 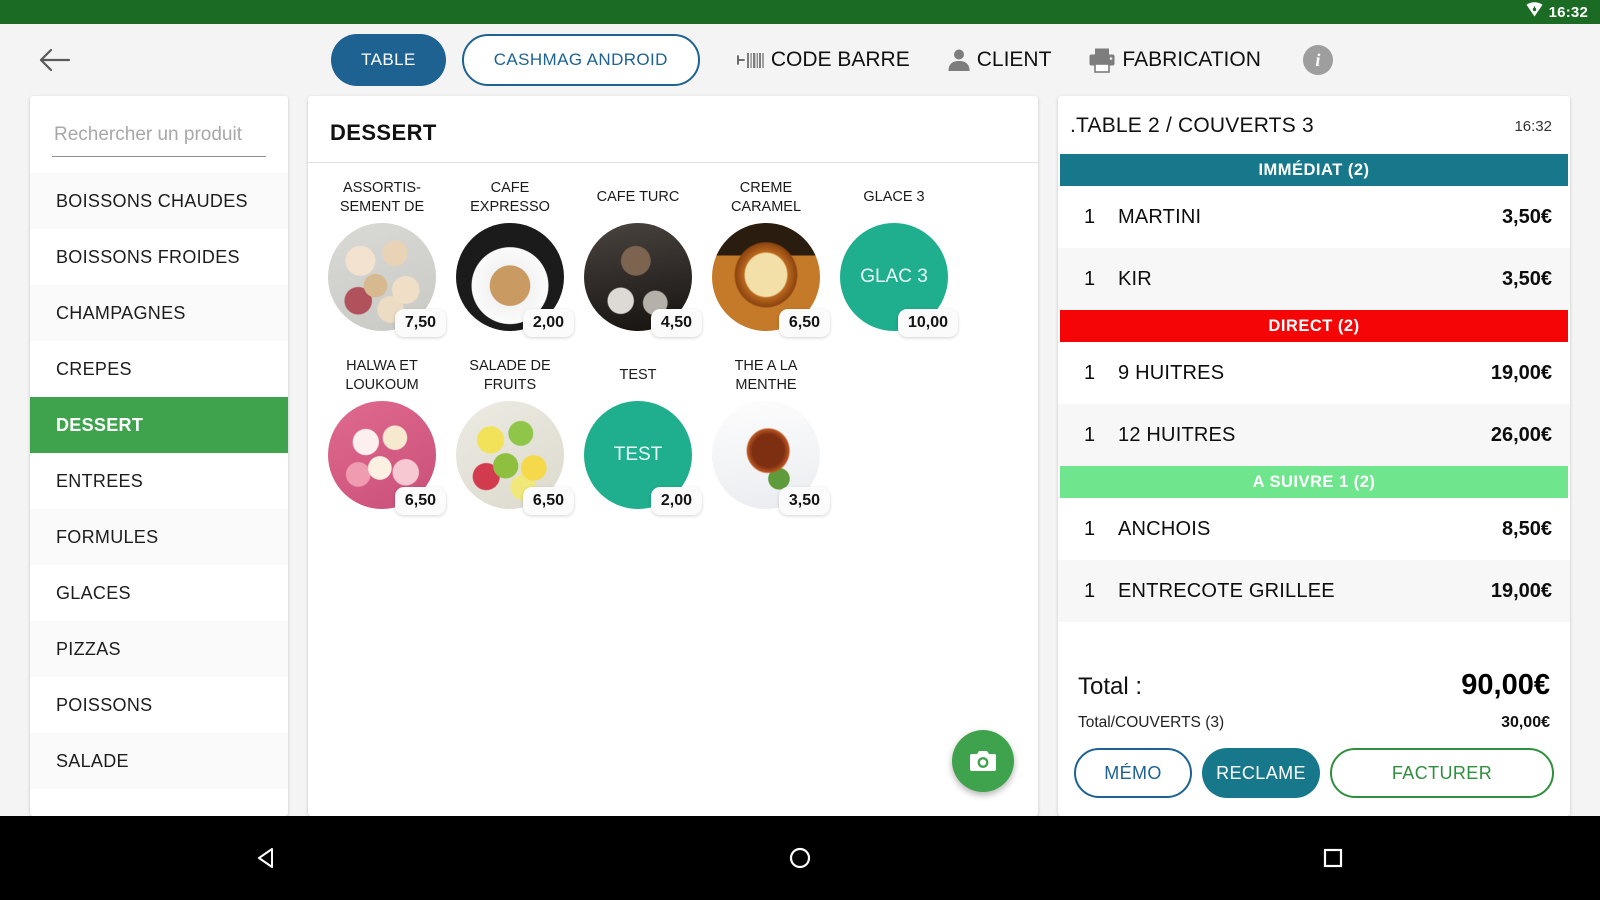 What do you see at coordinates (1505, 685) in the screenshot?
I see `total-value: 90,00€` at bounding box center [1505, 685].